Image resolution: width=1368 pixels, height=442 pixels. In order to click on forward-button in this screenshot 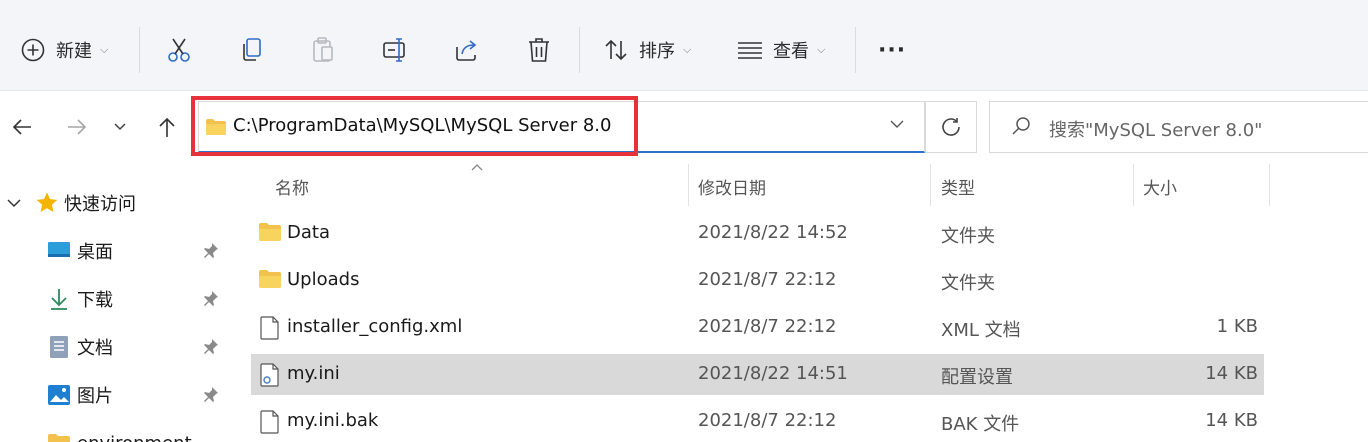, I will do `click(77, 127)`.